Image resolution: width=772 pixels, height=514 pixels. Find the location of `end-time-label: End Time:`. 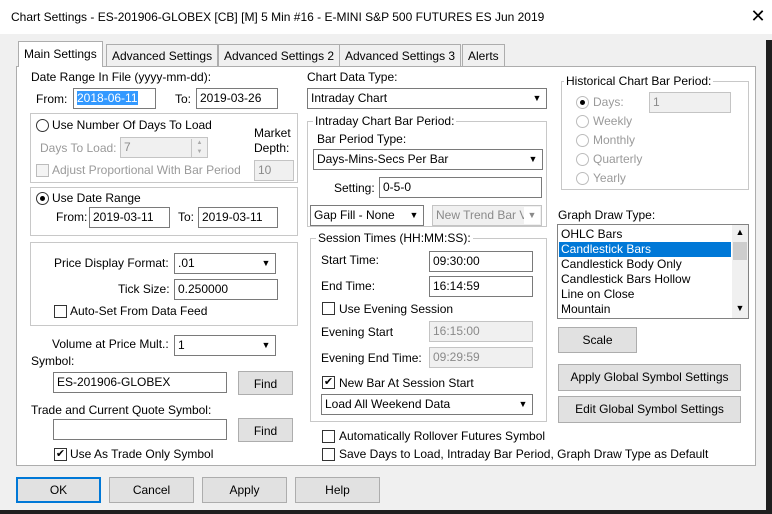

end-time-label: End Time: is located at coordinates (348, 286).